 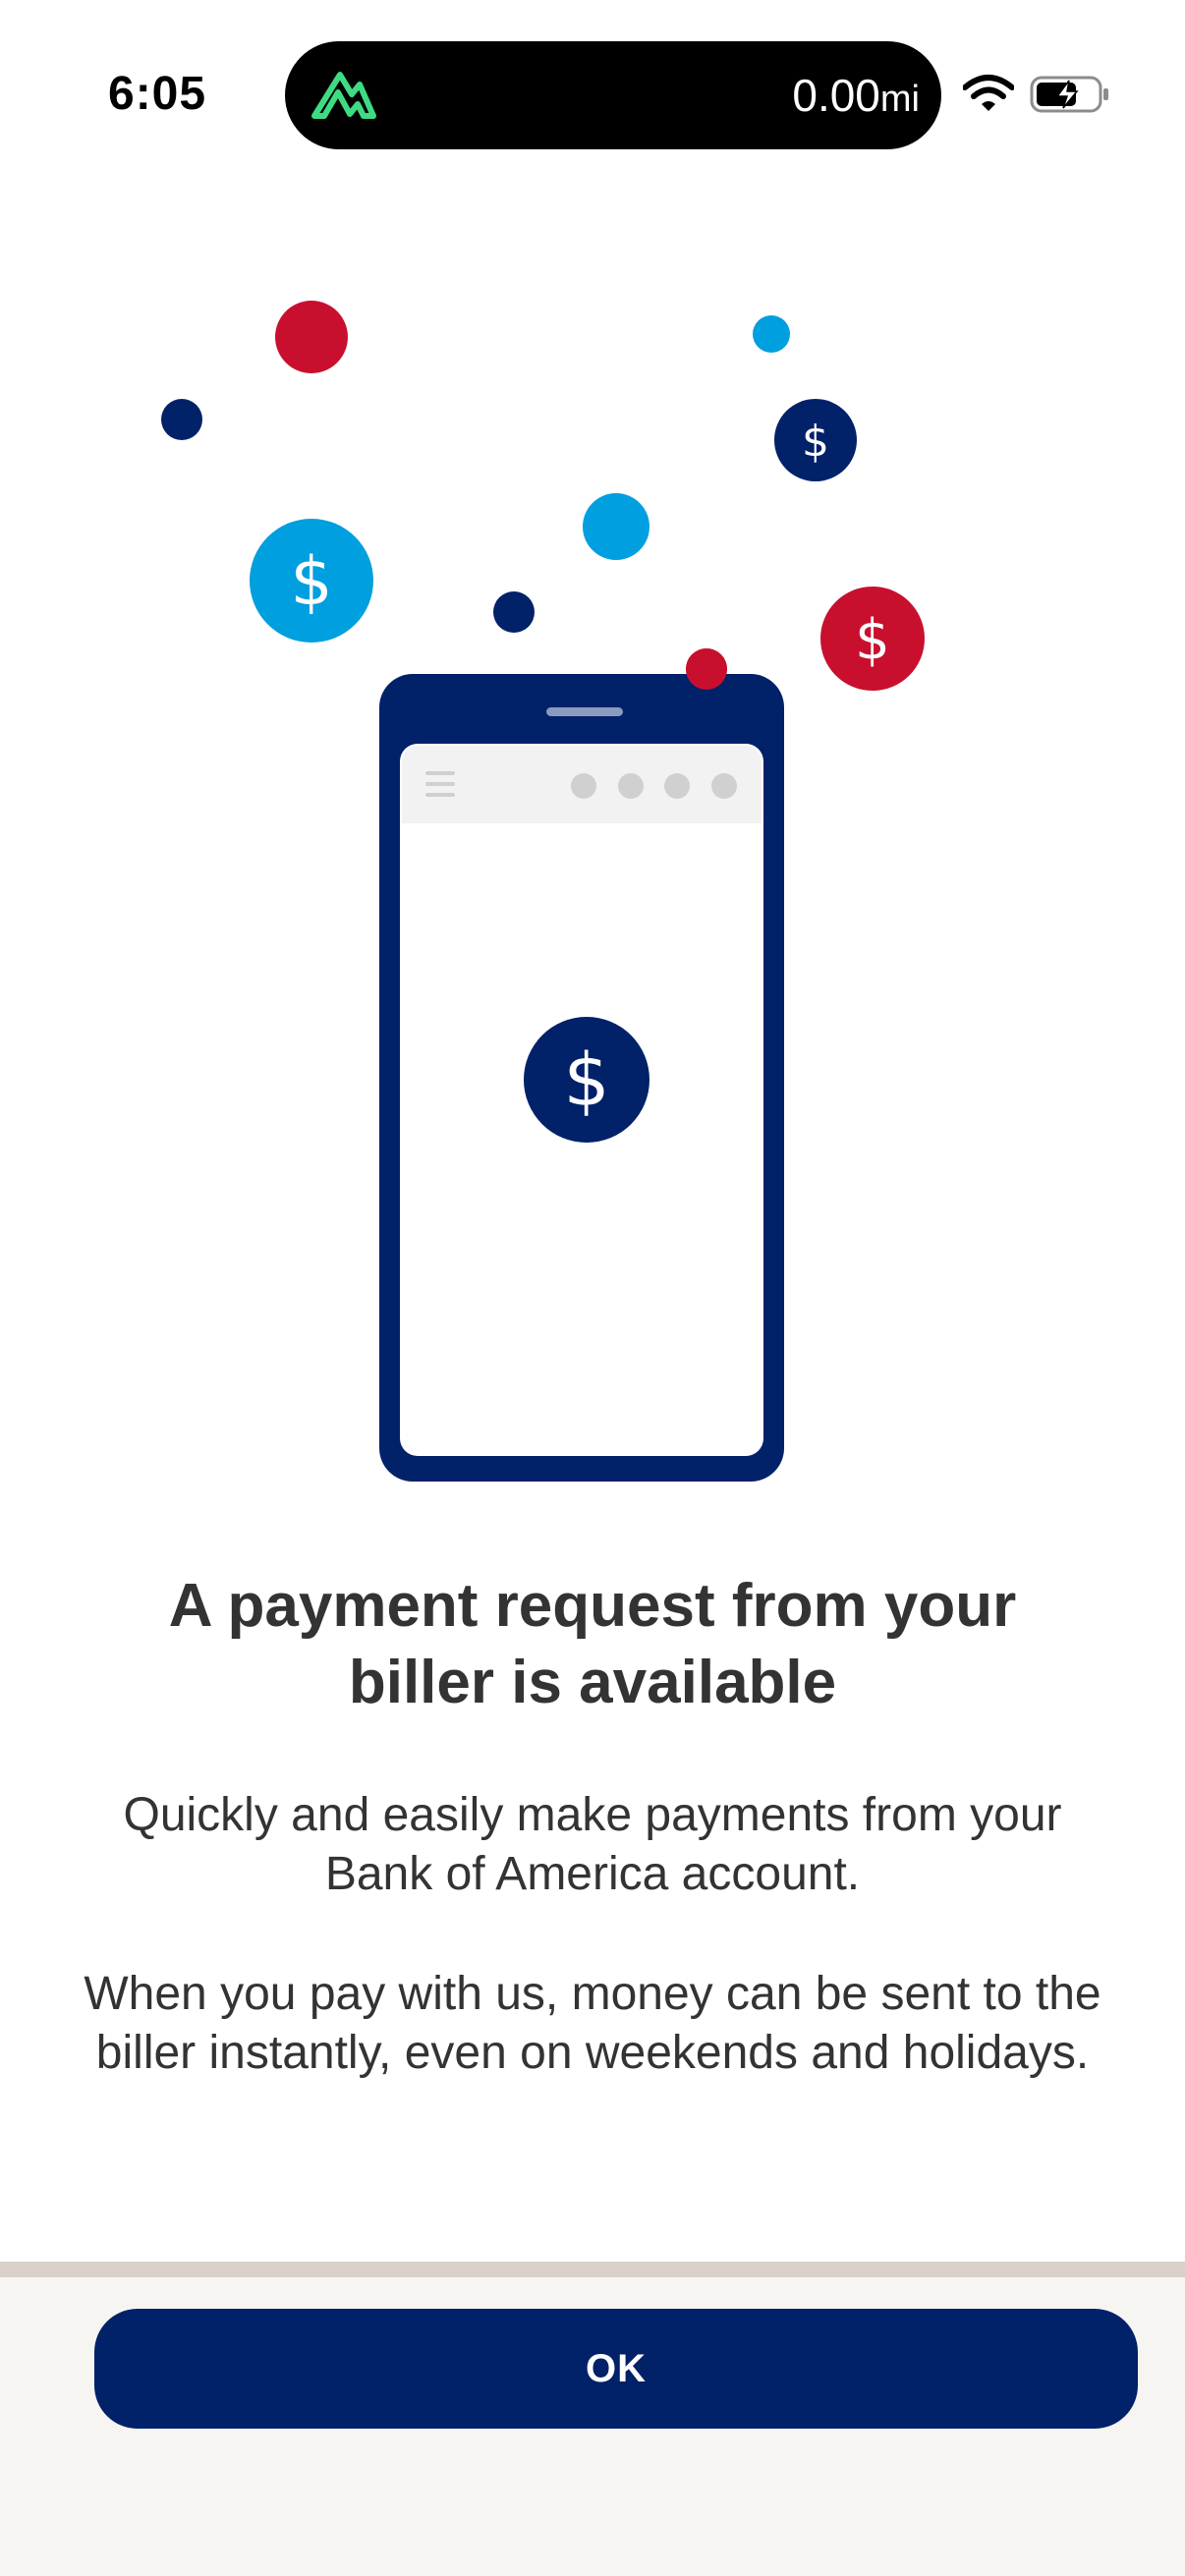 I want to click on dynamic-island: 0.00mi, so click(x=613, y=95).